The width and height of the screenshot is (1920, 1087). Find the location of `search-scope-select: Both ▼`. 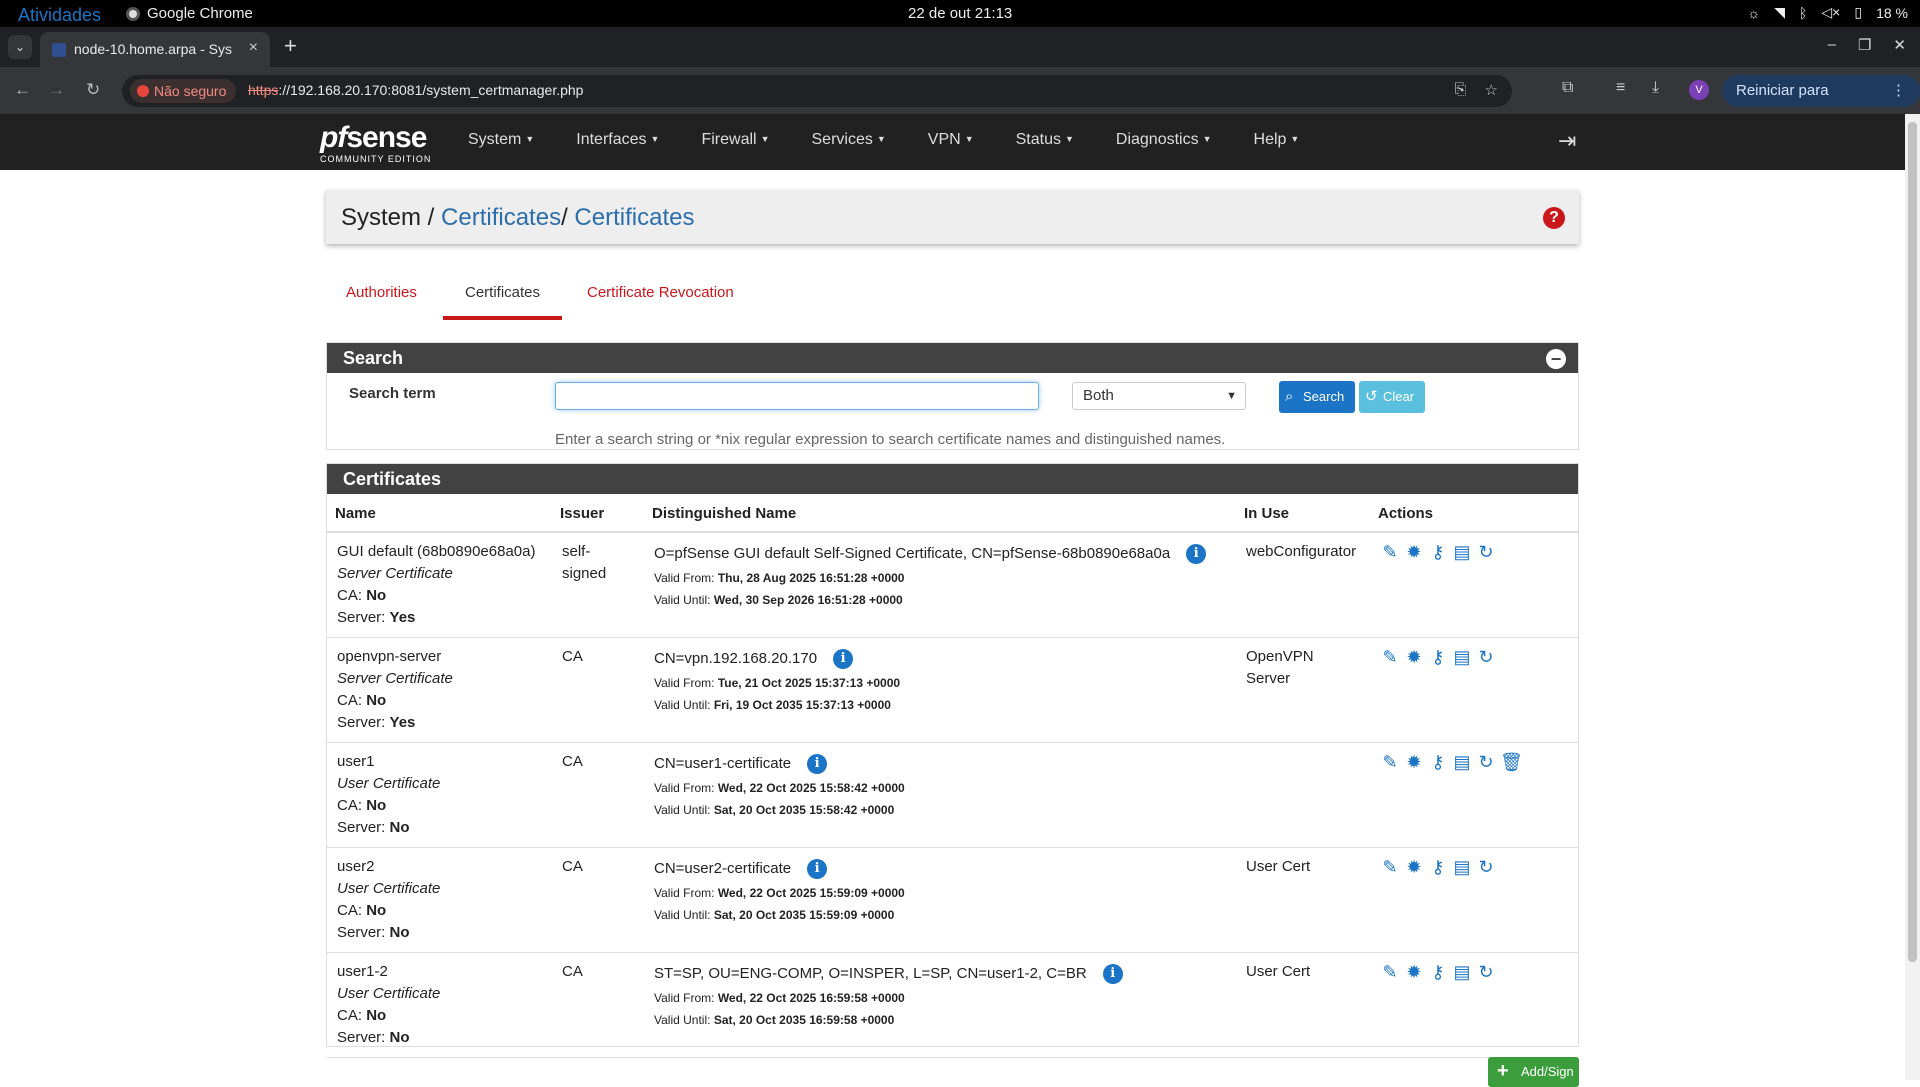

search-scope-select: Both ▼ is located at coordinates (1159, 396).